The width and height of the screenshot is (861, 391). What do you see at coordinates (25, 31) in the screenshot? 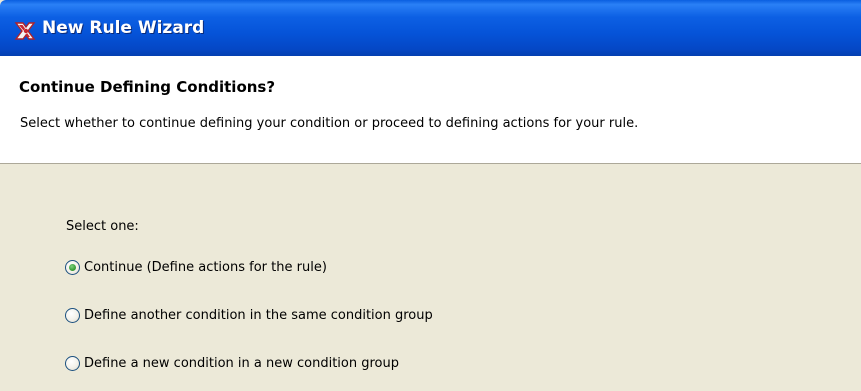
I see `rule-wizard-icon` at bounding box center [25, 31].